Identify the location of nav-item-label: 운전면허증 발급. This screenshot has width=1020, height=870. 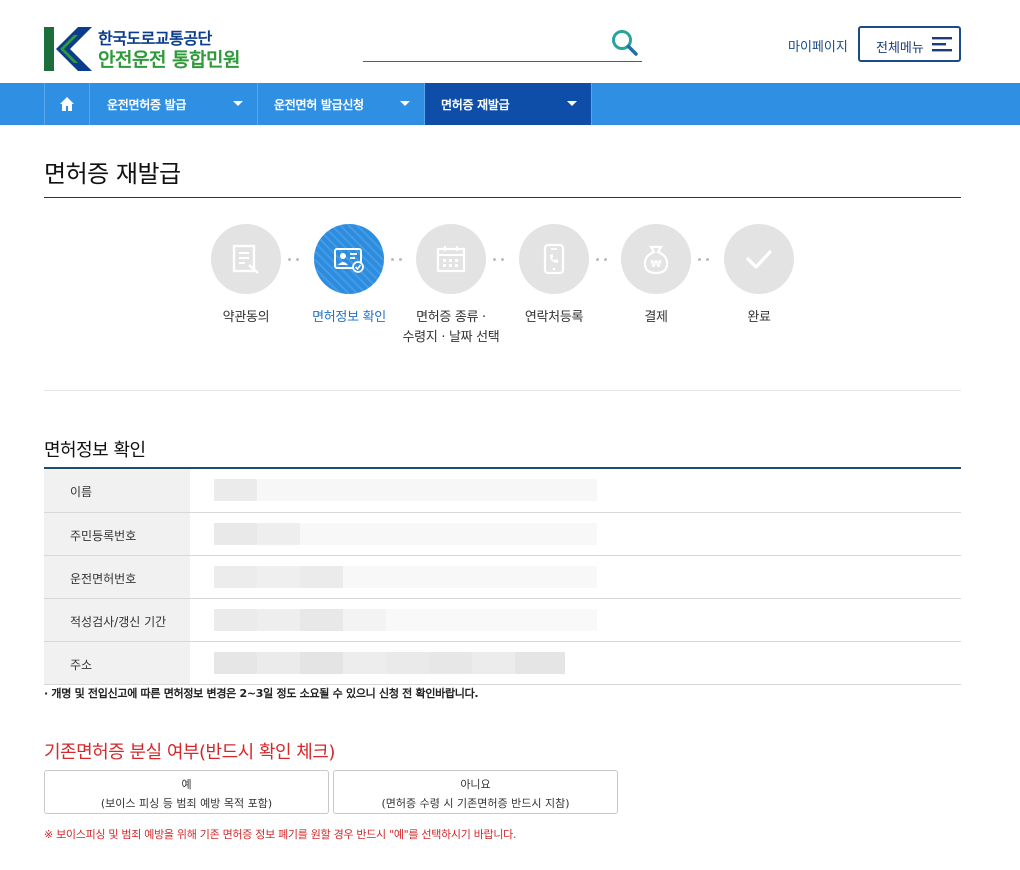
(147, 105).